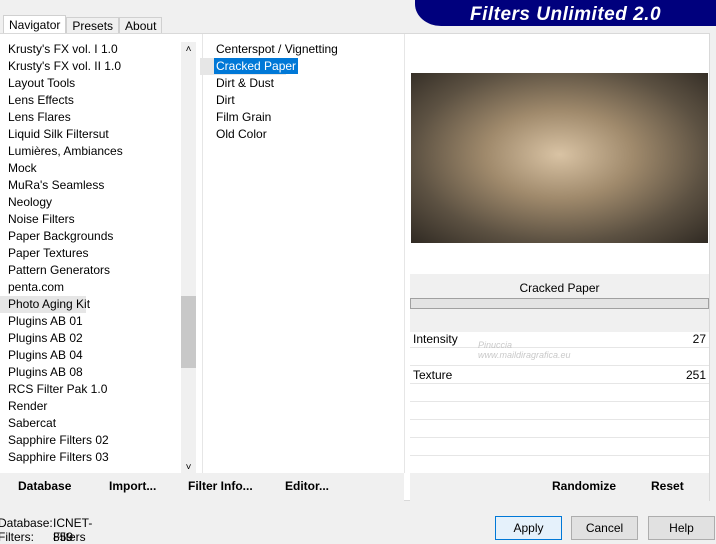 This screenshot has height=544, width=716. What do you see at coordinates (58, 389) in the screenshot?
I see `list-item-label: RCS Filter Pak 1.0` at bounding box center [58, 389].